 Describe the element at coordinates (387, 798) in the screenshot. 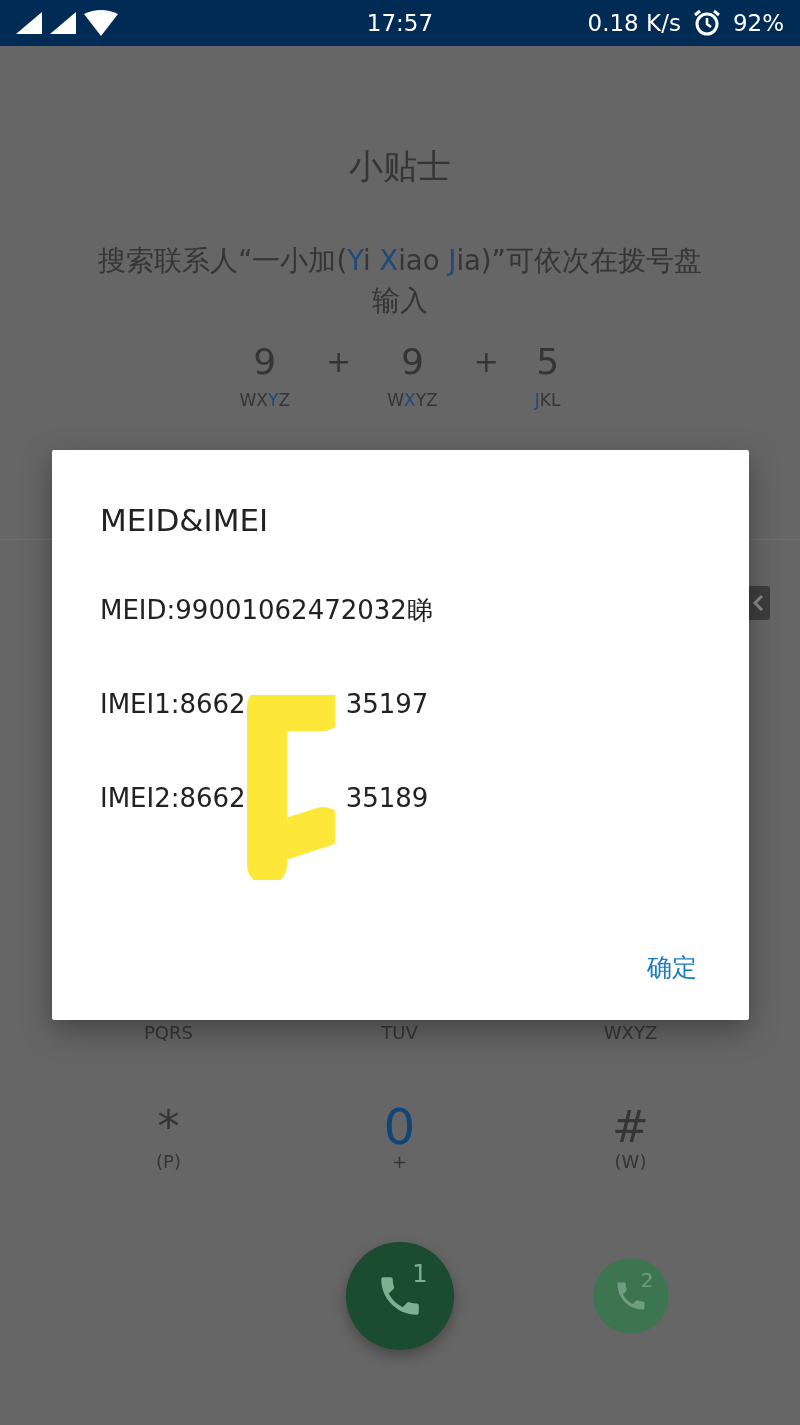

I see `device-id-text: 35189` at that location.